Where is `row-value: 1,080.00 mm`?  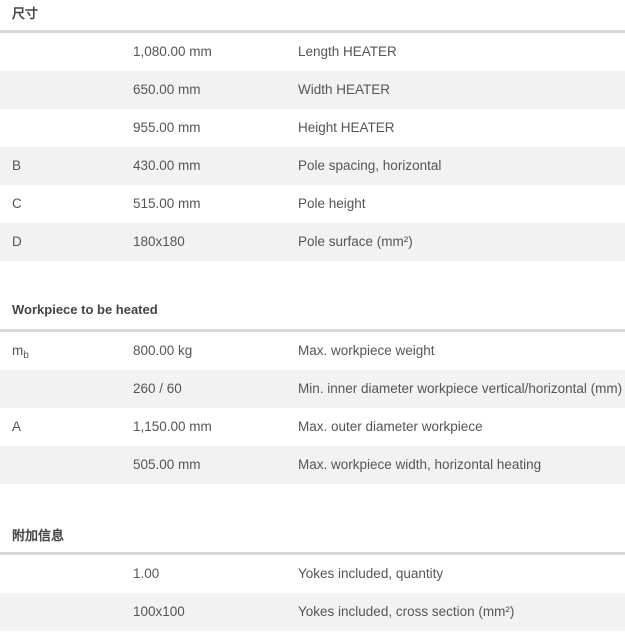 row-value: 1,080.00 mm is located at coordinates (172, 51).